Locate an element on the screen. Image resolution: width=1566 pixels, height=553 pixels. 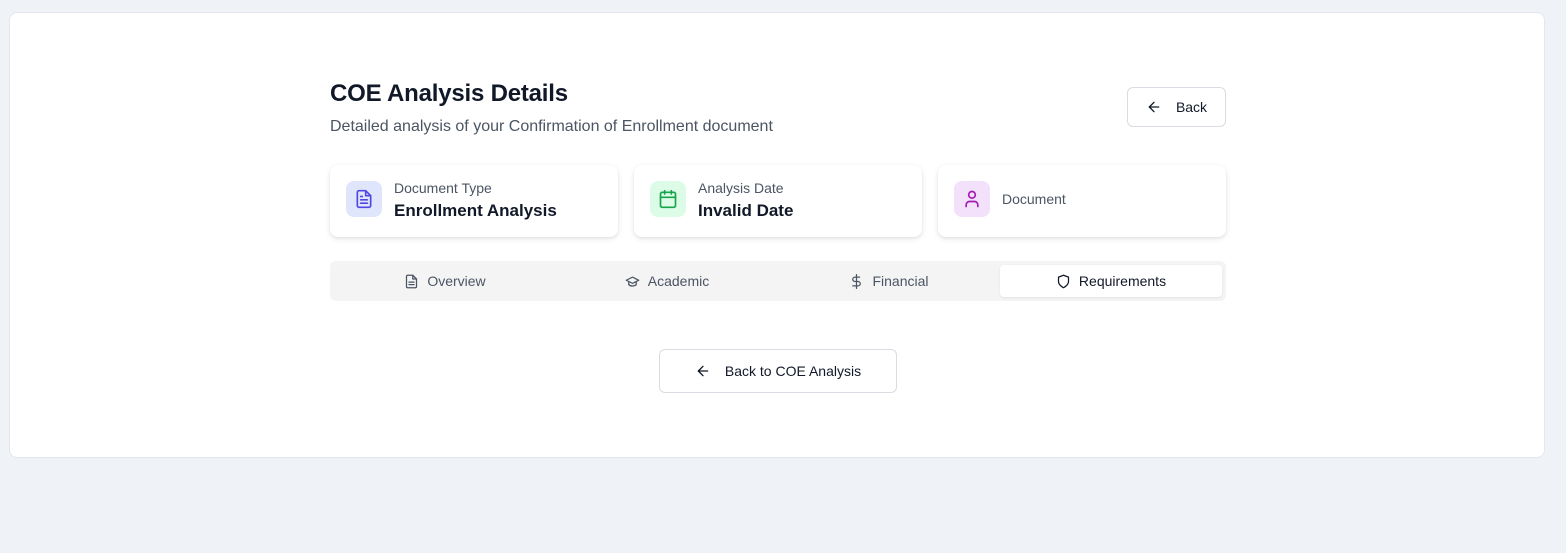
user-icon is located at coordinates (972, 199).